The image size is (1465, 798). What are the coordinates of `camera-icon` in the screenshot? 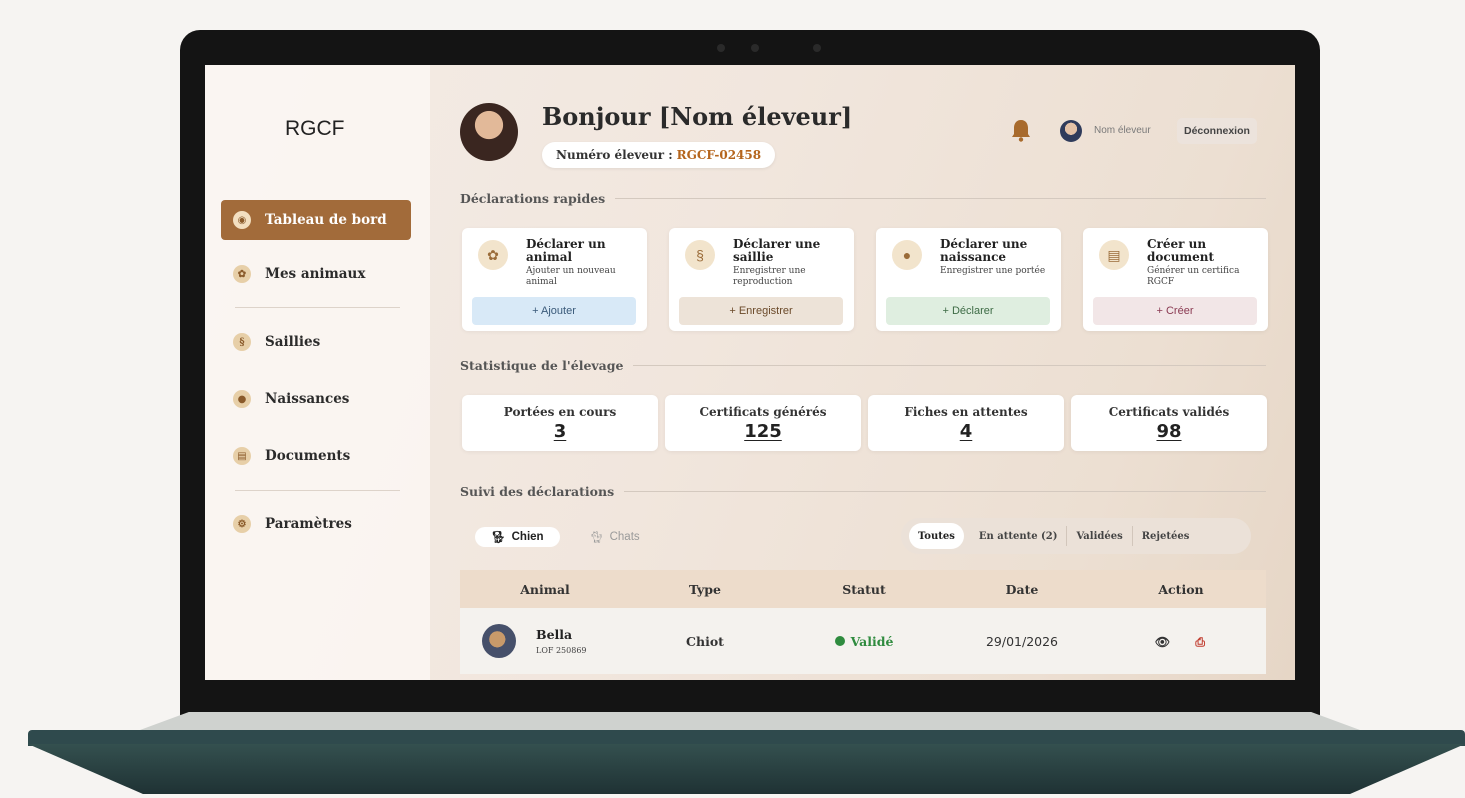 It's located at (755, 48).